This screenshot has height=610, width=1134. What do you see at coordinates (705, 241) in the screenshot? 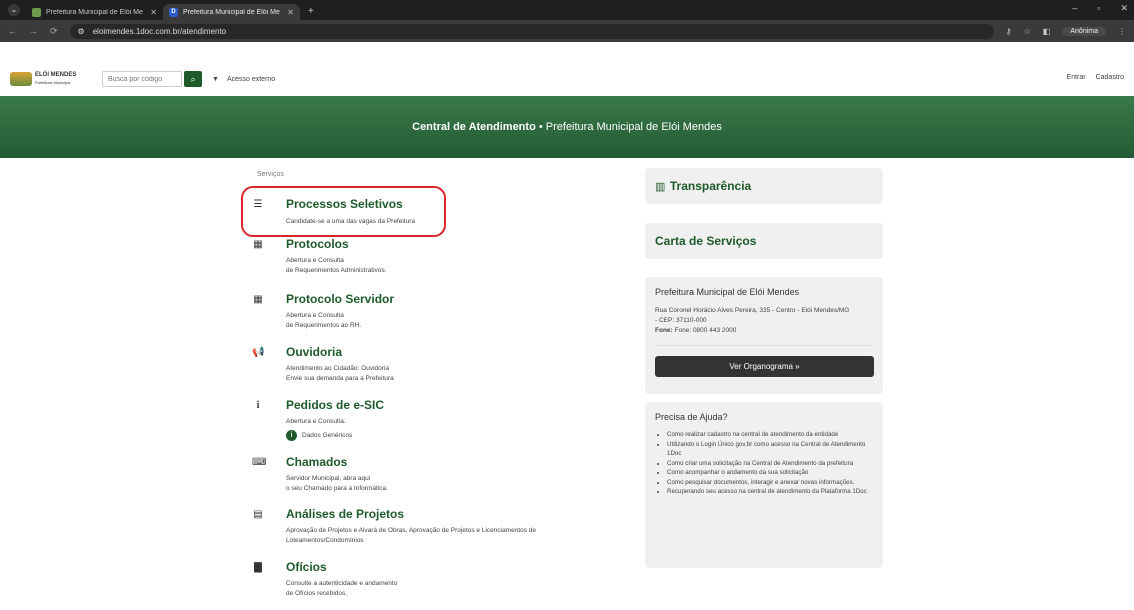
I see `service-charter-title: Carta de Serviços` at bounding box center [705, 241].